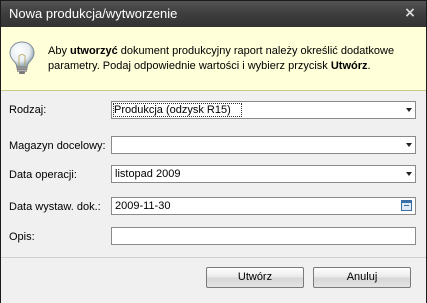  I want to click on rodzaj-value: Produkcja (odzysk R15), so click(177, 110).